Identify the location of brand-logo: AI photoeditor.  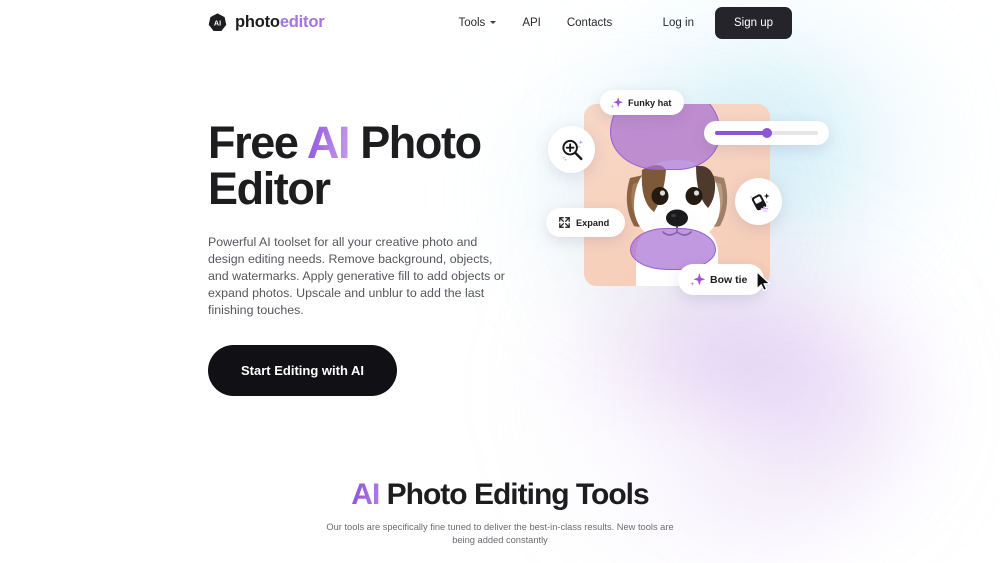
(266, 22).